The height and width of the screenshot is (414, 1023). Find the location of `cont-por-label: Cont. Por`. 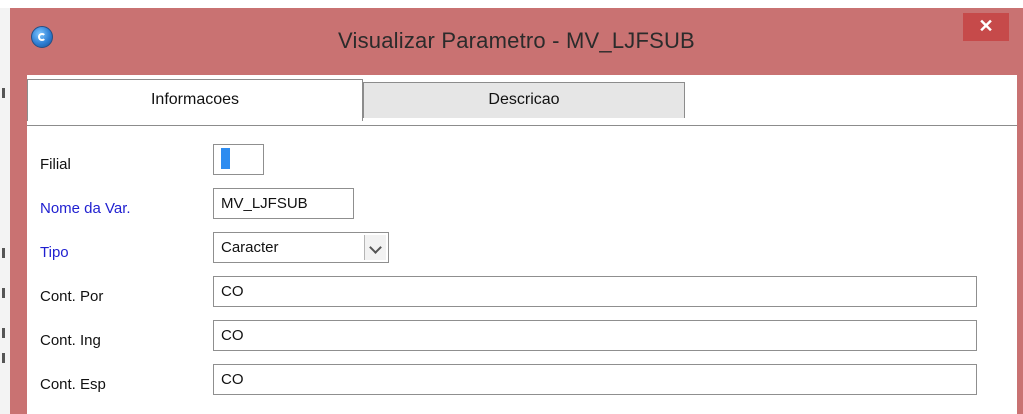

cont-por-label: Cont. Por is located at coordinates (72, 296).